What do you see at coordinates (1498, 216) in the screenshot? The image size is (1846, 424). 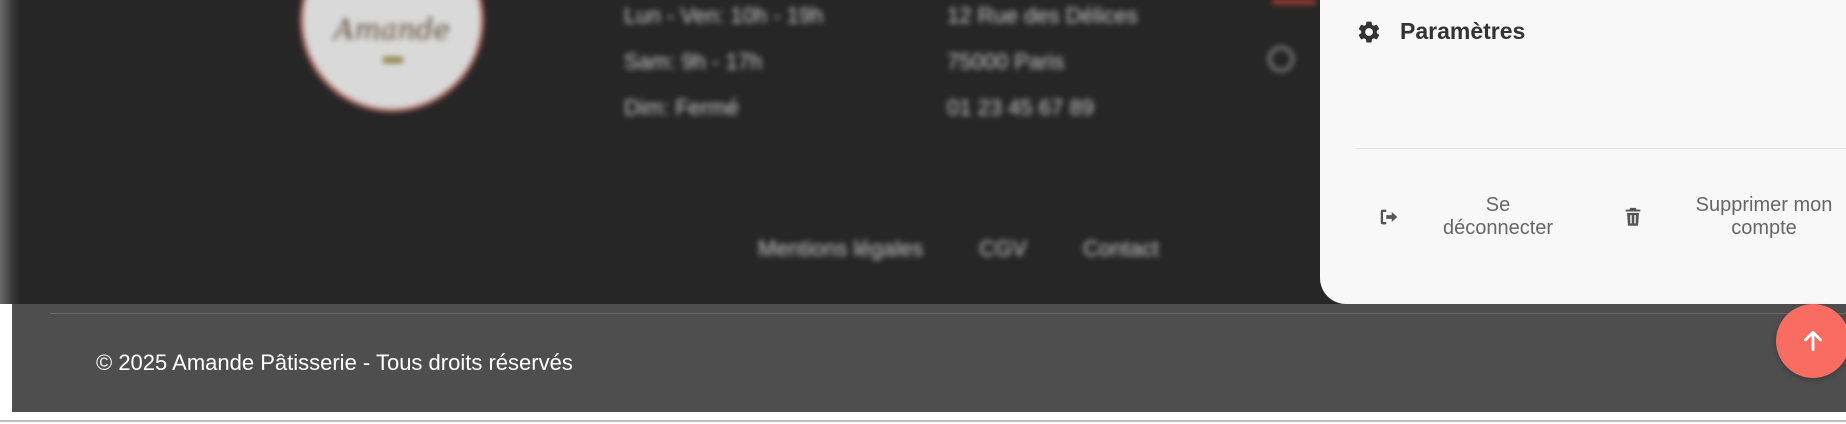 I see `logout-label: Se déconnecter` at bounding box center [1498, 216].